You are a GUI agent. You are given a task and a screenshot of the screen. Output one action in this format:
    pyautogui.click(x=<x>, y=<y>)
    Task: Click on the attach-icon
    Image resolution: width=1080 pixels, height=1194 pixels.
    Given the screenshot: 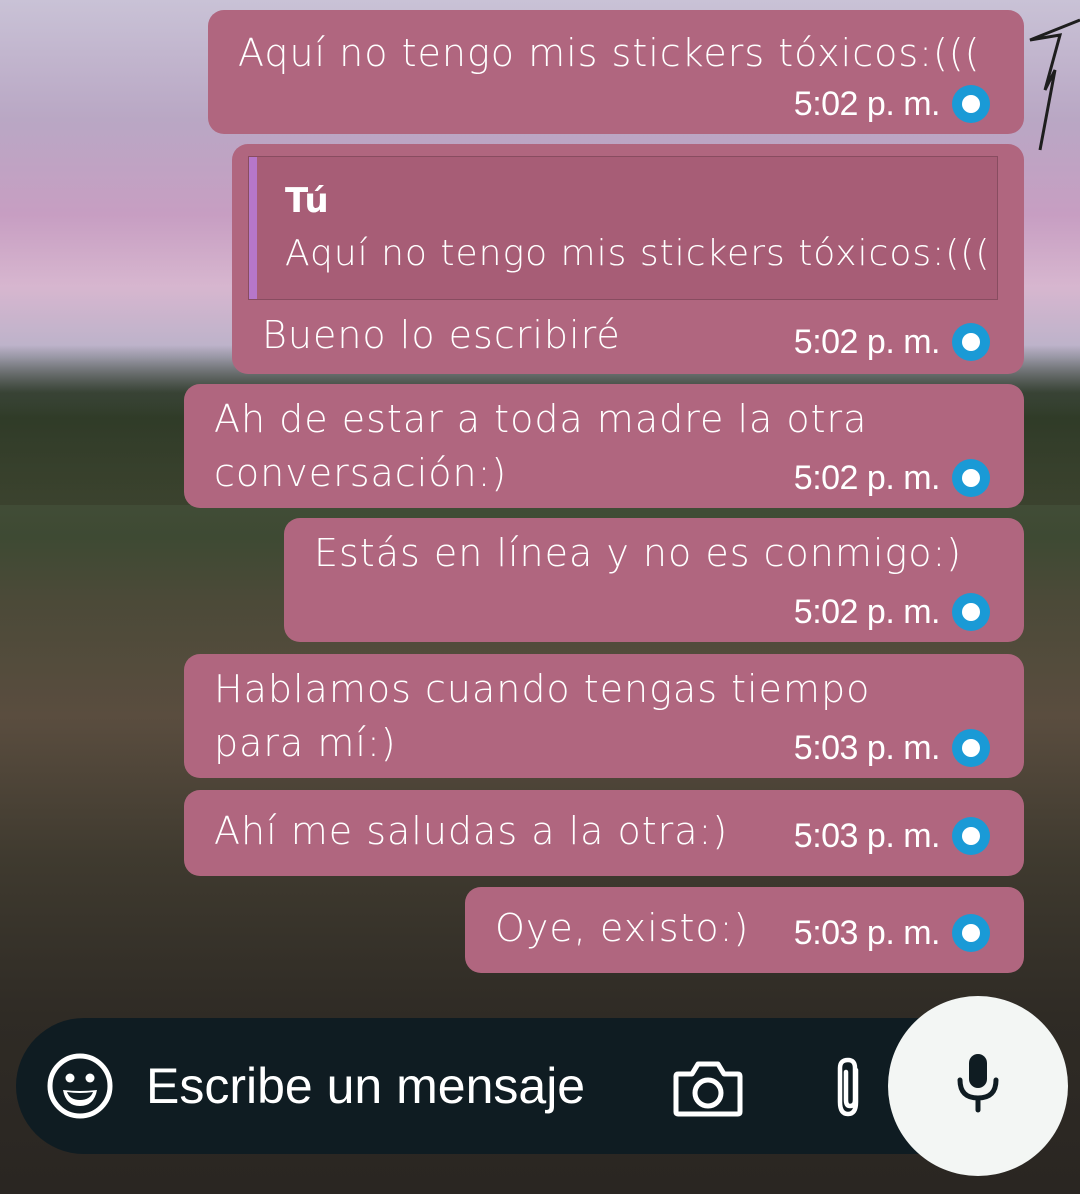 What is the action you would take?
    pyautogui.click(x=848, y=1088)
    